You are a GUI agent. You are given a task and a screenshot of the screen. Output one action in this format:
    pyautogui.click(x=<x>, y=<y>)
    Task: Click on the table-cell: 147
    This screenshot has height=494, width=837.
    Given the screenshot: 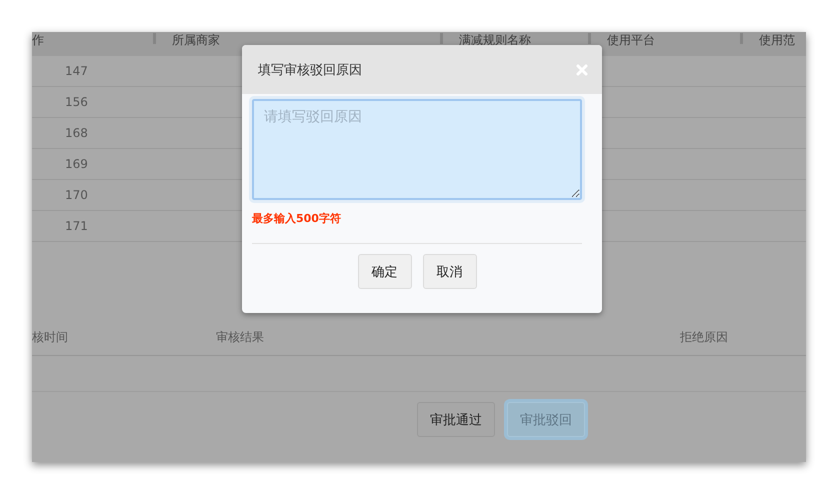 What is the action you would take?
    pyautogui.click(x=76, y=71)
    